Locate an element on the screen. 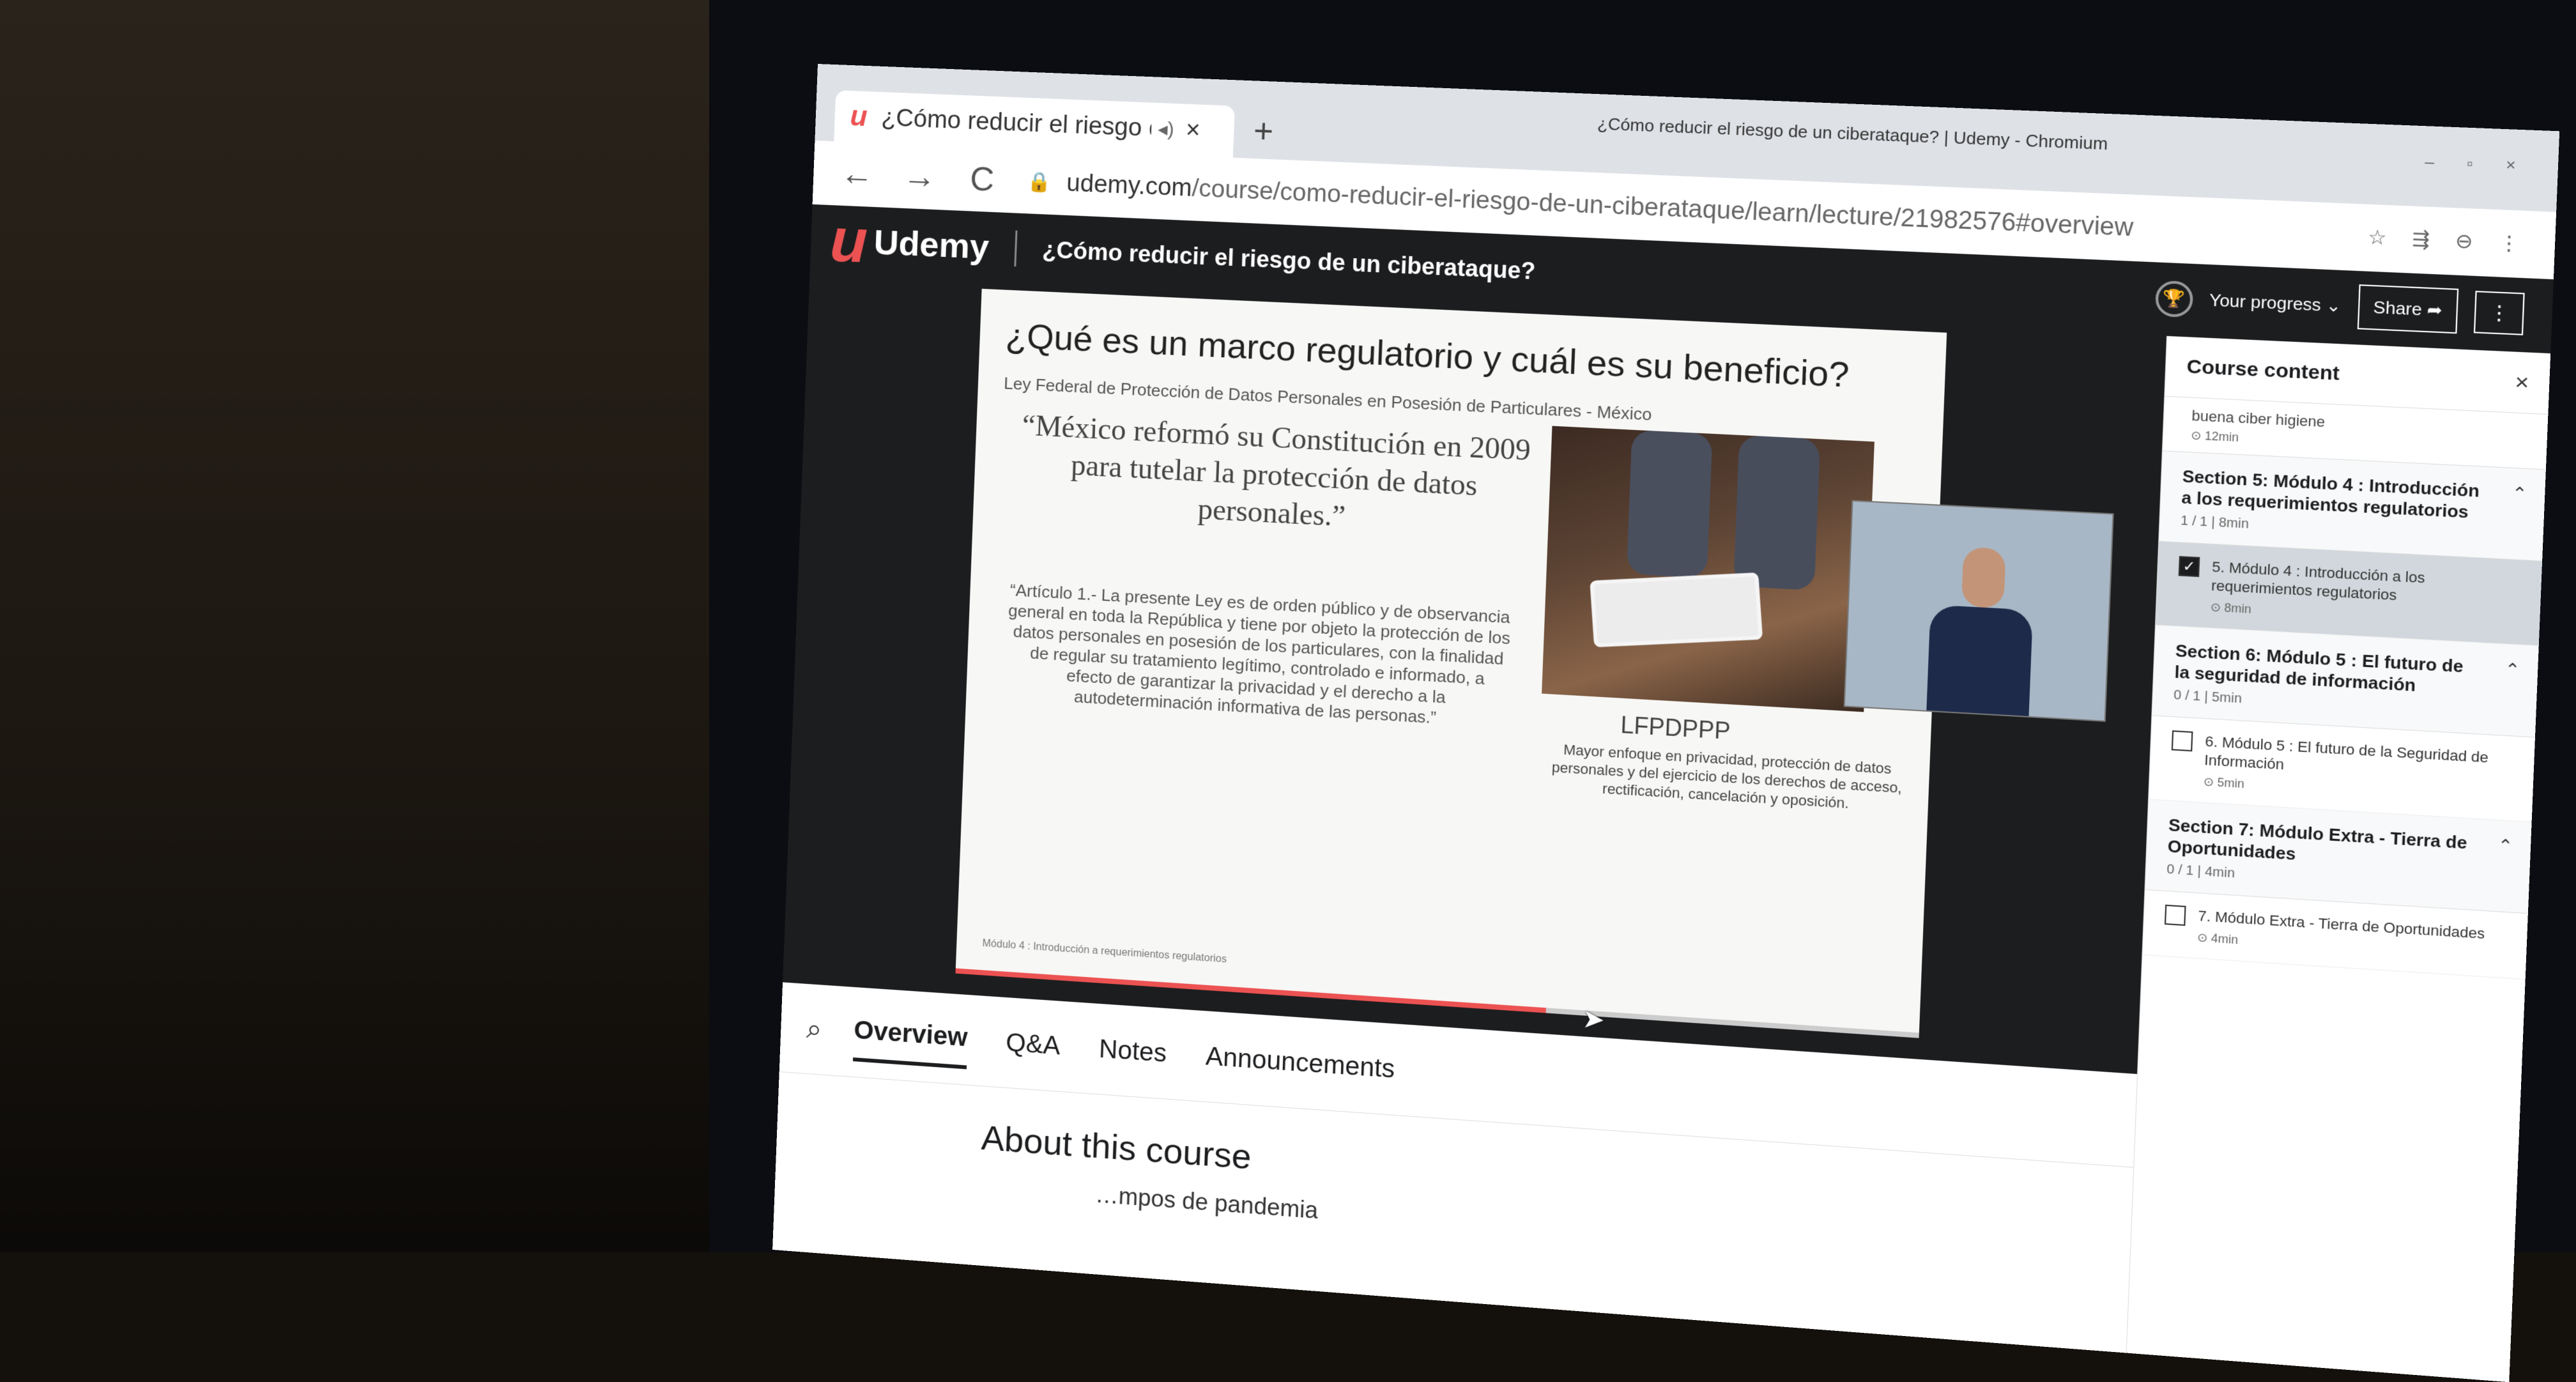  tablet-photo is located at coordinates (1708, 569).